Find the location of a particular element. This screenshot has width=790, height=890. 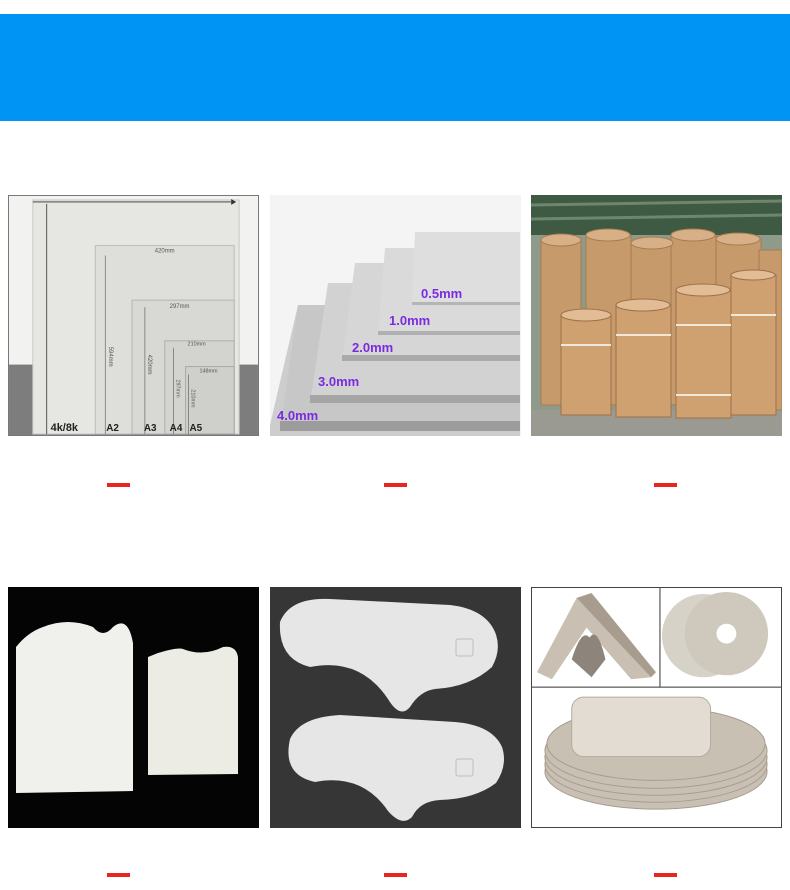

thickness-label-3-0: 3.0mm is located at coordinates (338, 381).